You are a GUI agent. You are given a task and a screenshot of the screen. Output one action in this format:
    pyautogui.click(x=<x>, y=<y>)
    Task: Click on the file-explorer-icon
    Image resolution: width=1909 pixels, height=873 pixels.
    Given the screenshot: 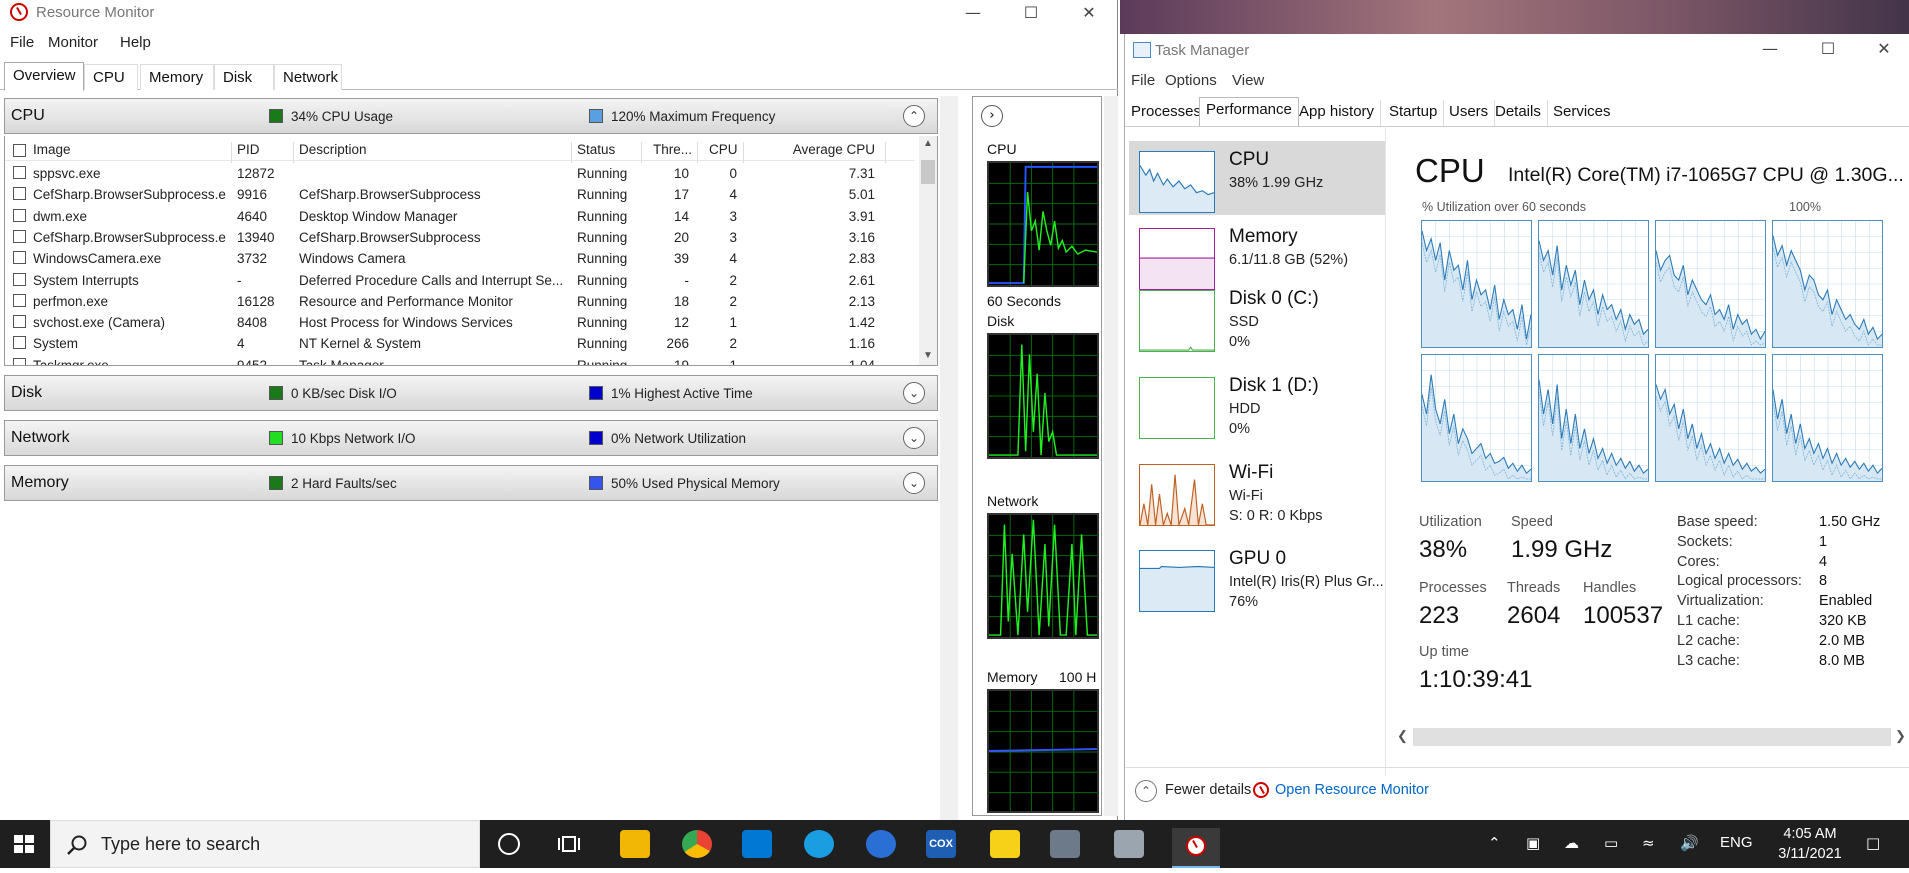 What is the action you would take?
    pyautogui.click(x=635, y=844)
    